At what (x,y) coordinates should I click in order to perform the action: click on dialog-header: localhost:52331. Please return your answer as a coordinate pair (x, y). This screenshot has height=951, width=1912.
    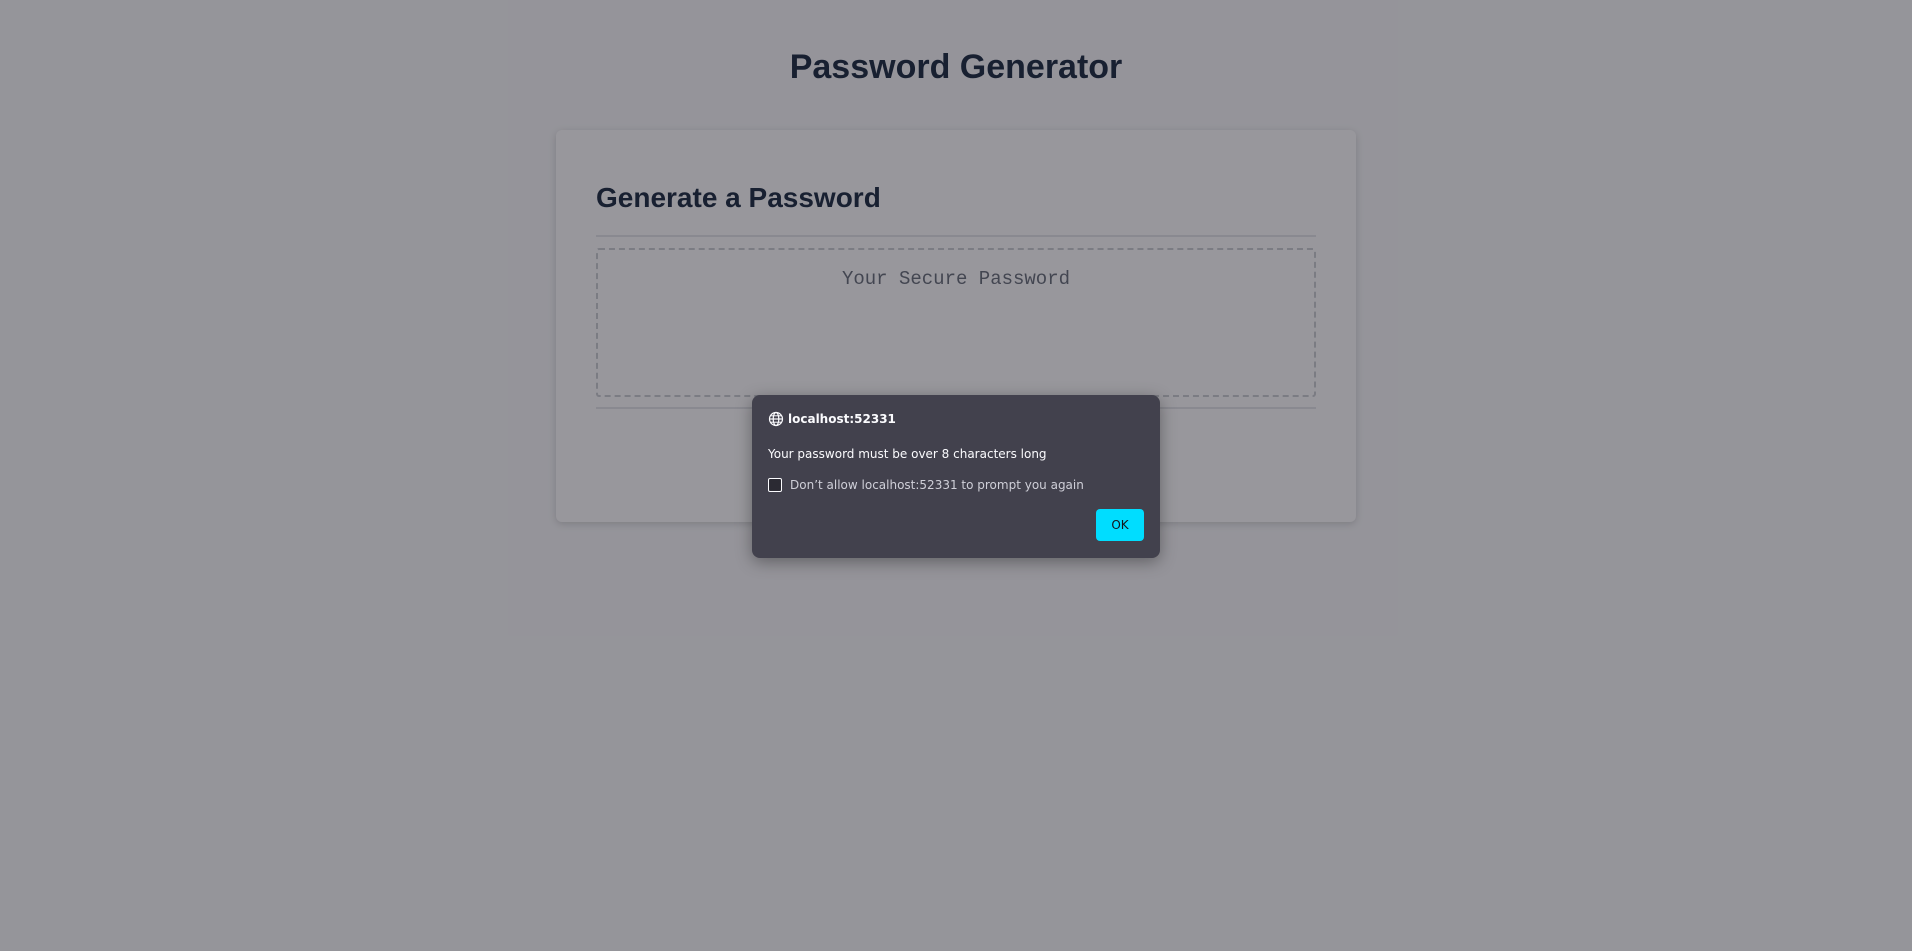
    Looking at the image, I should click on (832, 419).